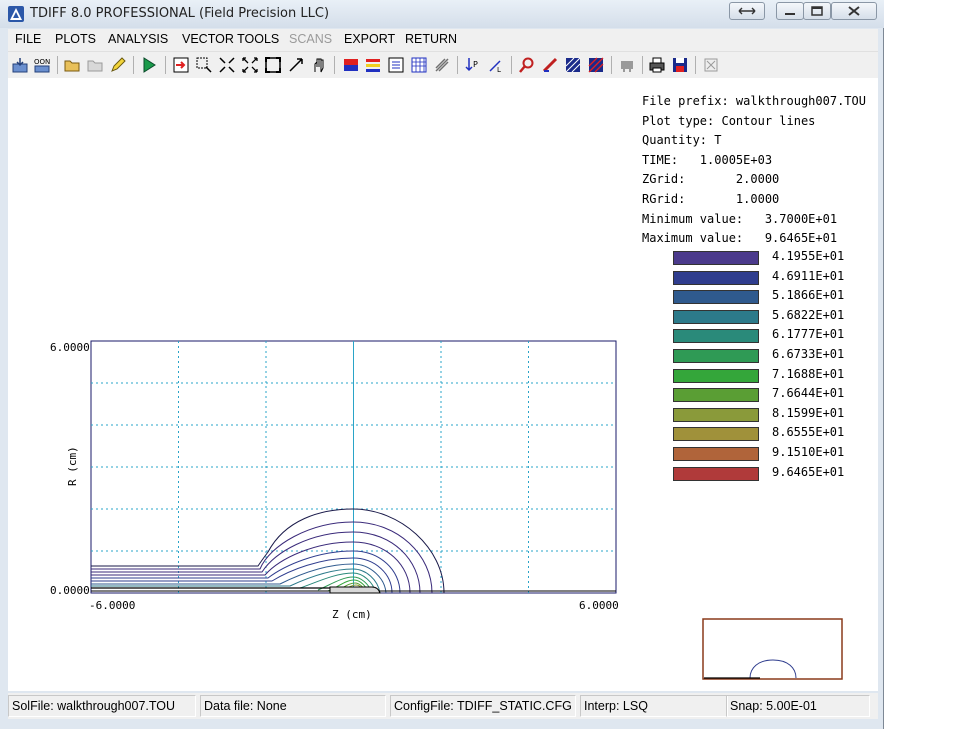  What do you see at coordinates (42, 62) in the screenshot?
I see `svg-text: OON` at bounding box center [42, 62].